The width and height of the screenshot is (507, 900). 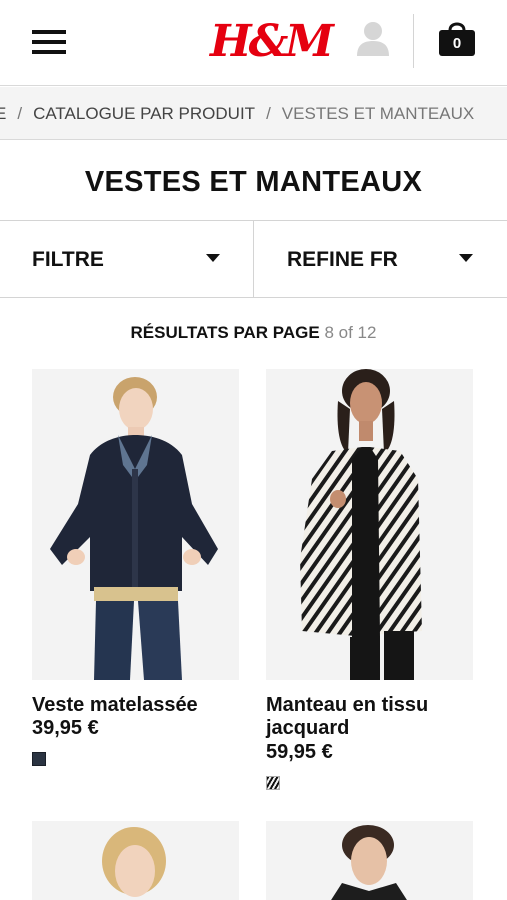 I want to click on cart-count-badge: 0, so click(x=457, y=43).